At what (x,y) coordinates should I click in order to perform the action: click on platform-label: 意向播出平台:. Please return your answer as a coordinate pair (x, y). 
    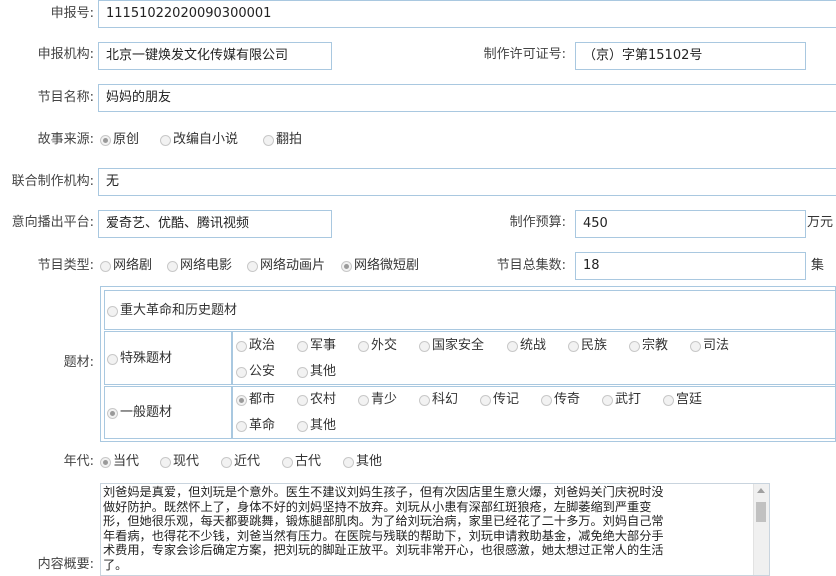
    Looking at the image, I should click on (52, 222).